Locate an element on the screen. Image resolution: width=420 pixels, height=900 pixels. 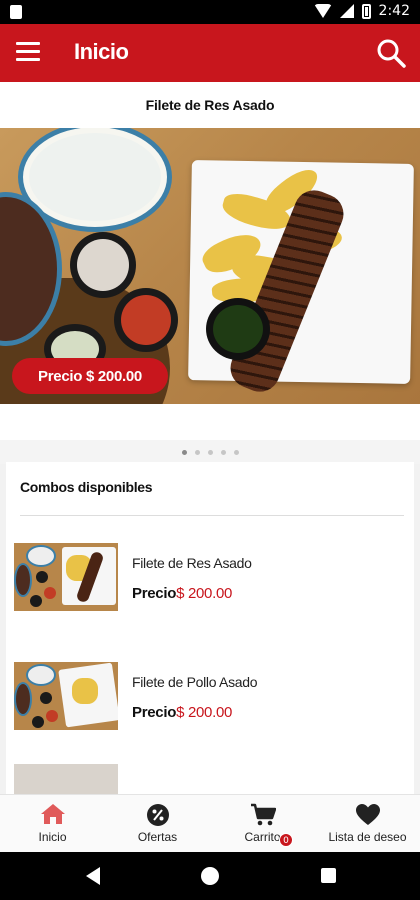
banner-header: Filete de Res Asado is located at coordinates (210, 105).